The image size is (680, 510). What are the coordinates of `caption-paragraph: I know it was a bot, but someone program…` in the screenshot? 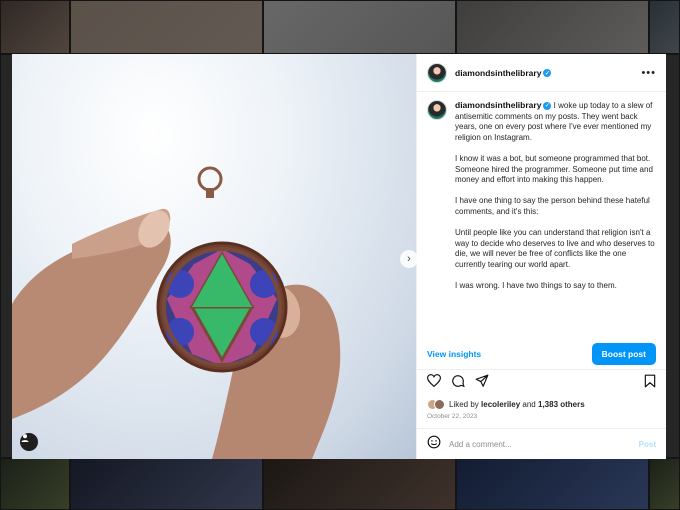 It's located at (554, 169).